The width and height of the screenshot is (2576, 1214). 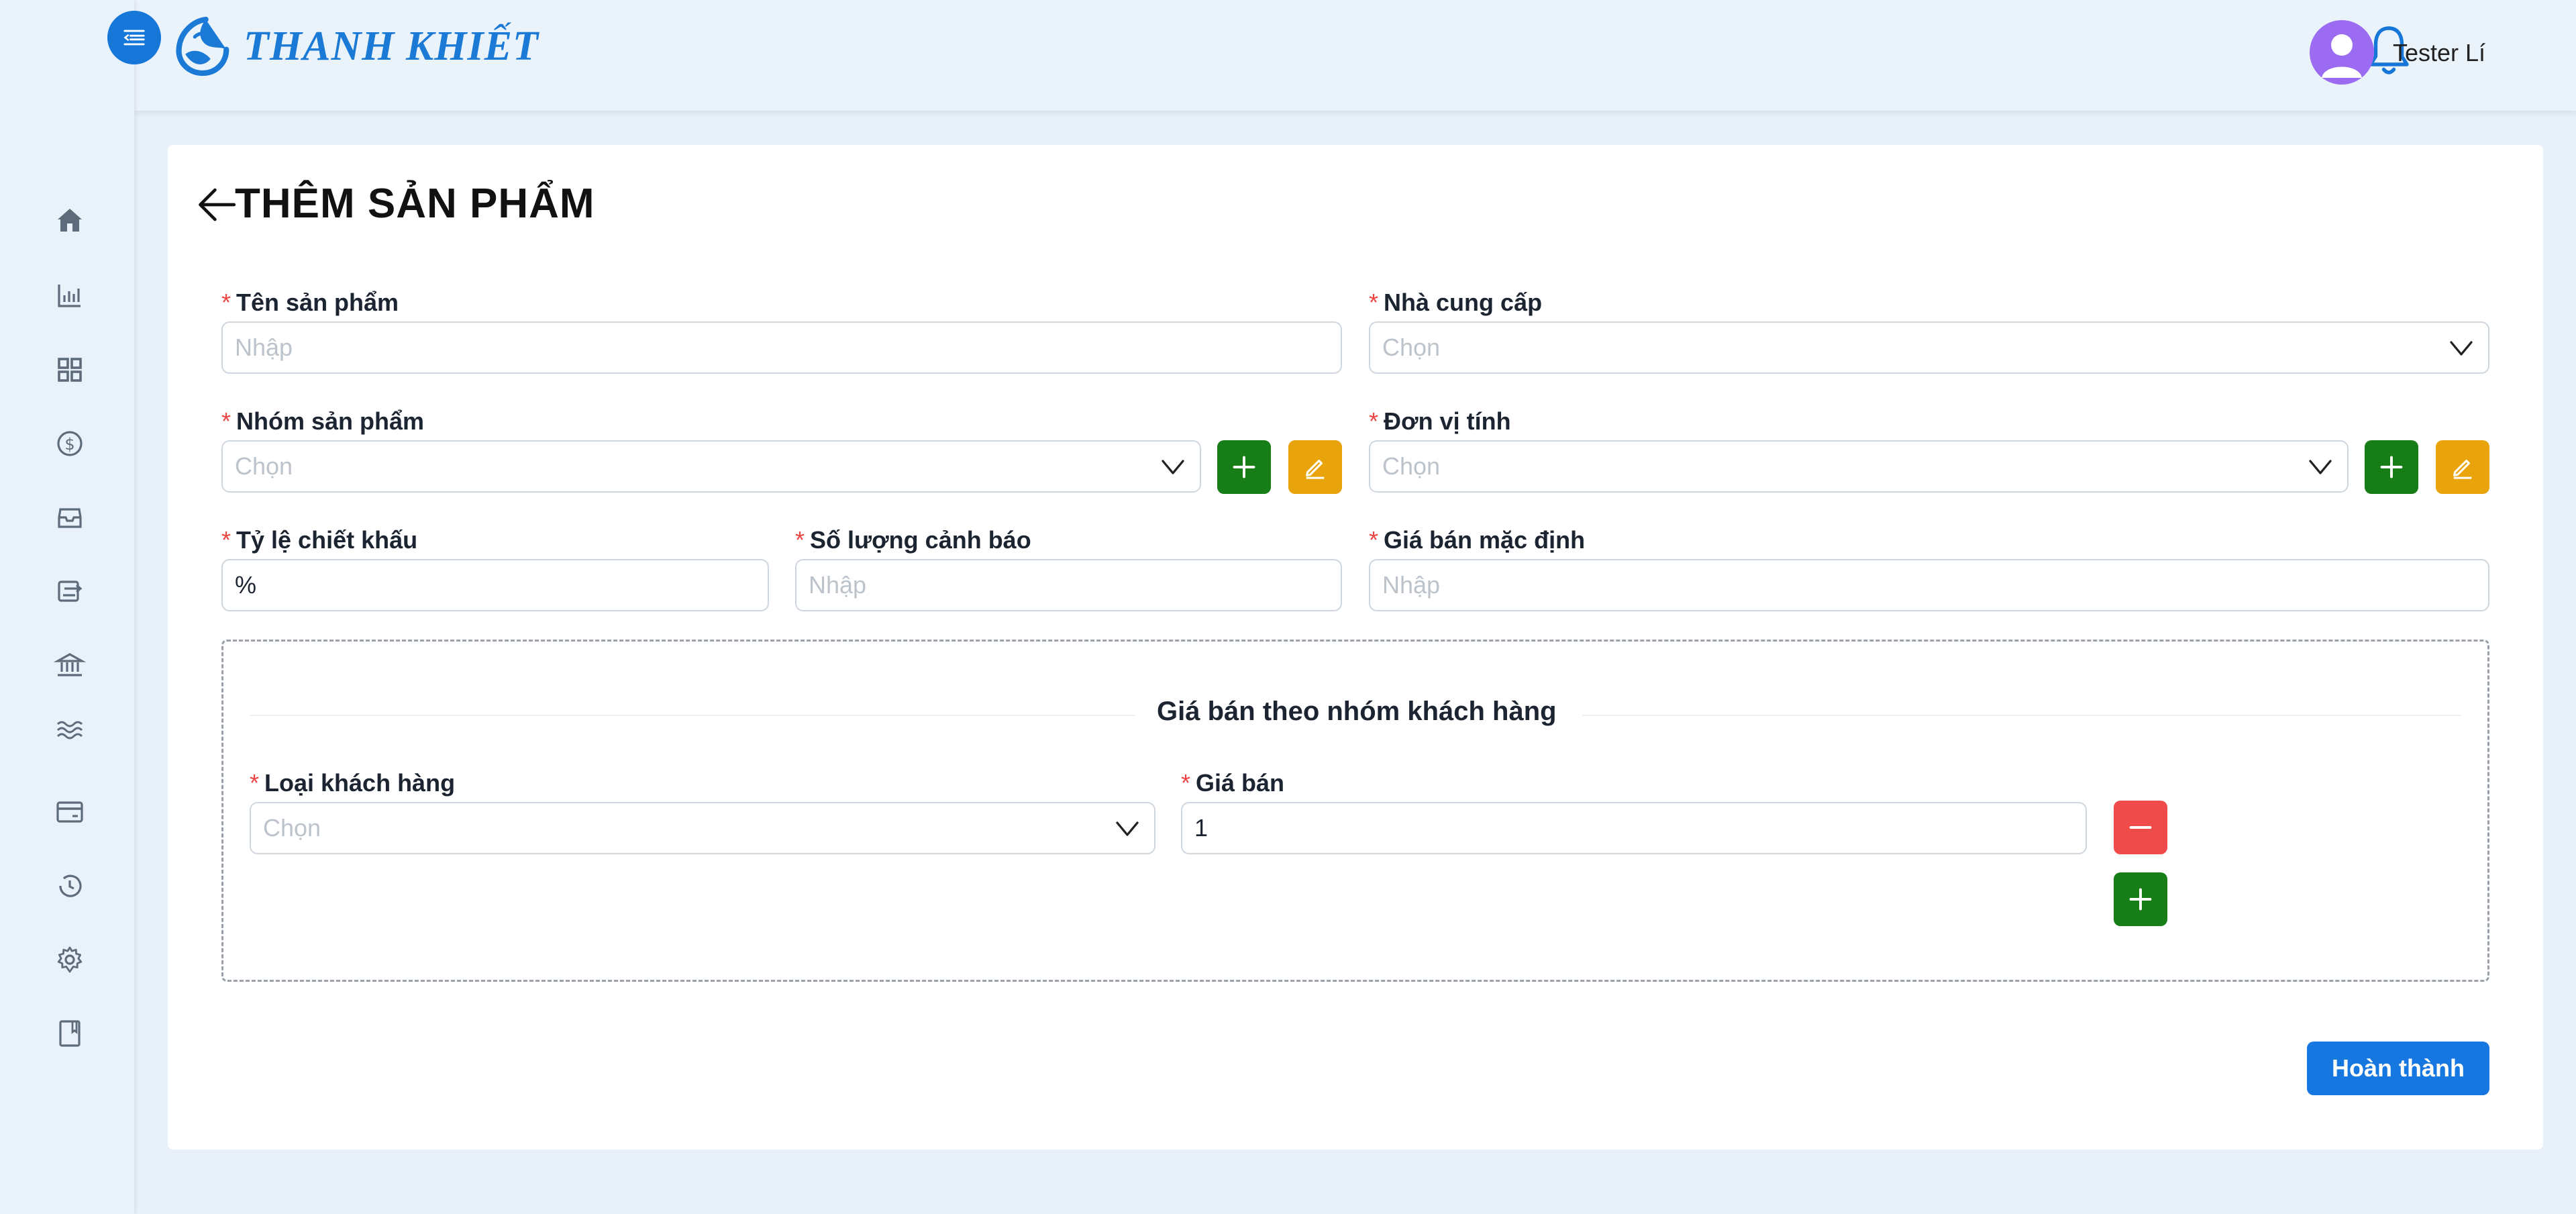 I want to click on default-price-label: * Giá bán mặc định, so click(x=1477, y=540).